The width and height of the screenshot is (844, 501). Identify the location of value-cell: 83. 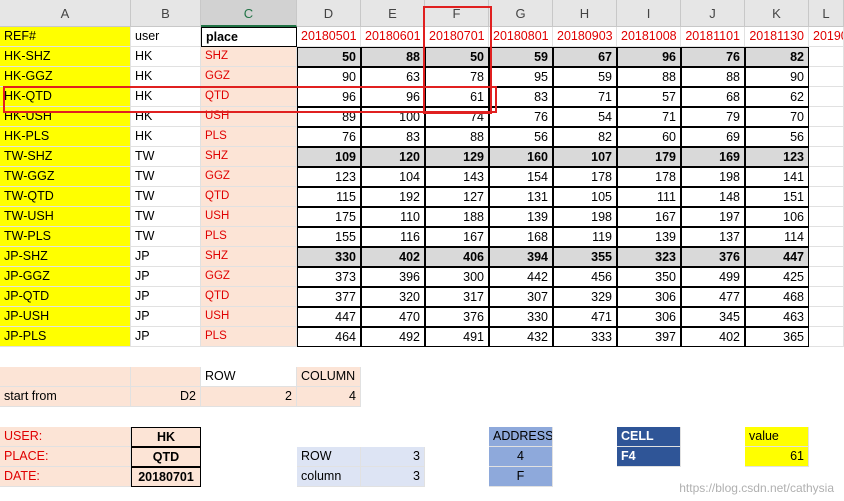
(393, 137).